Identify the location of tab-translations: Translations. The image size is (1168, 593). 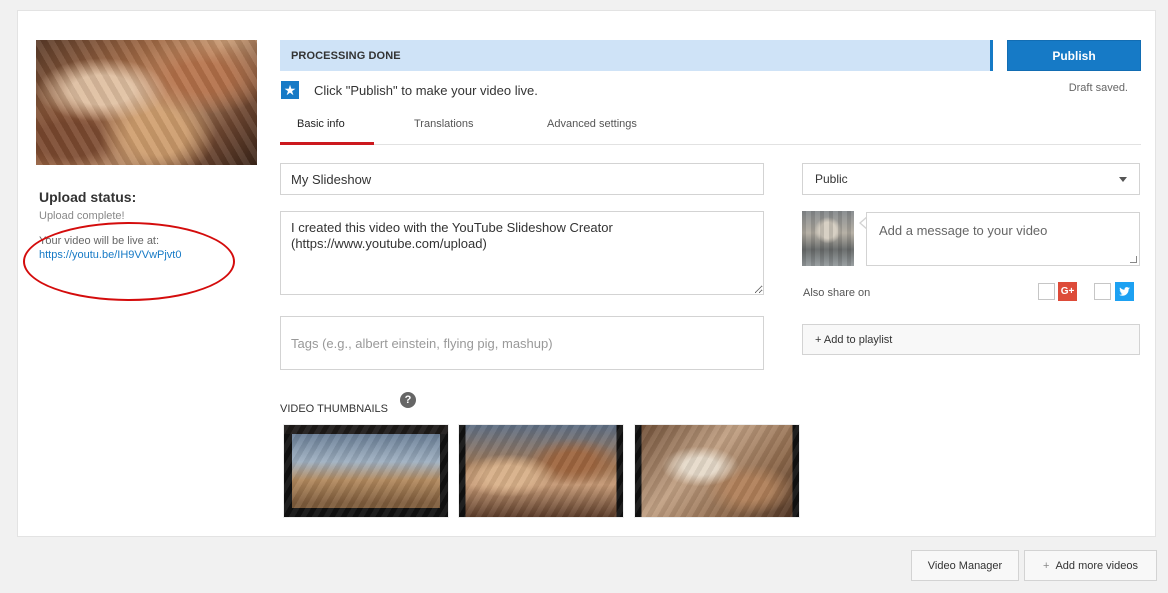
(444, 124).